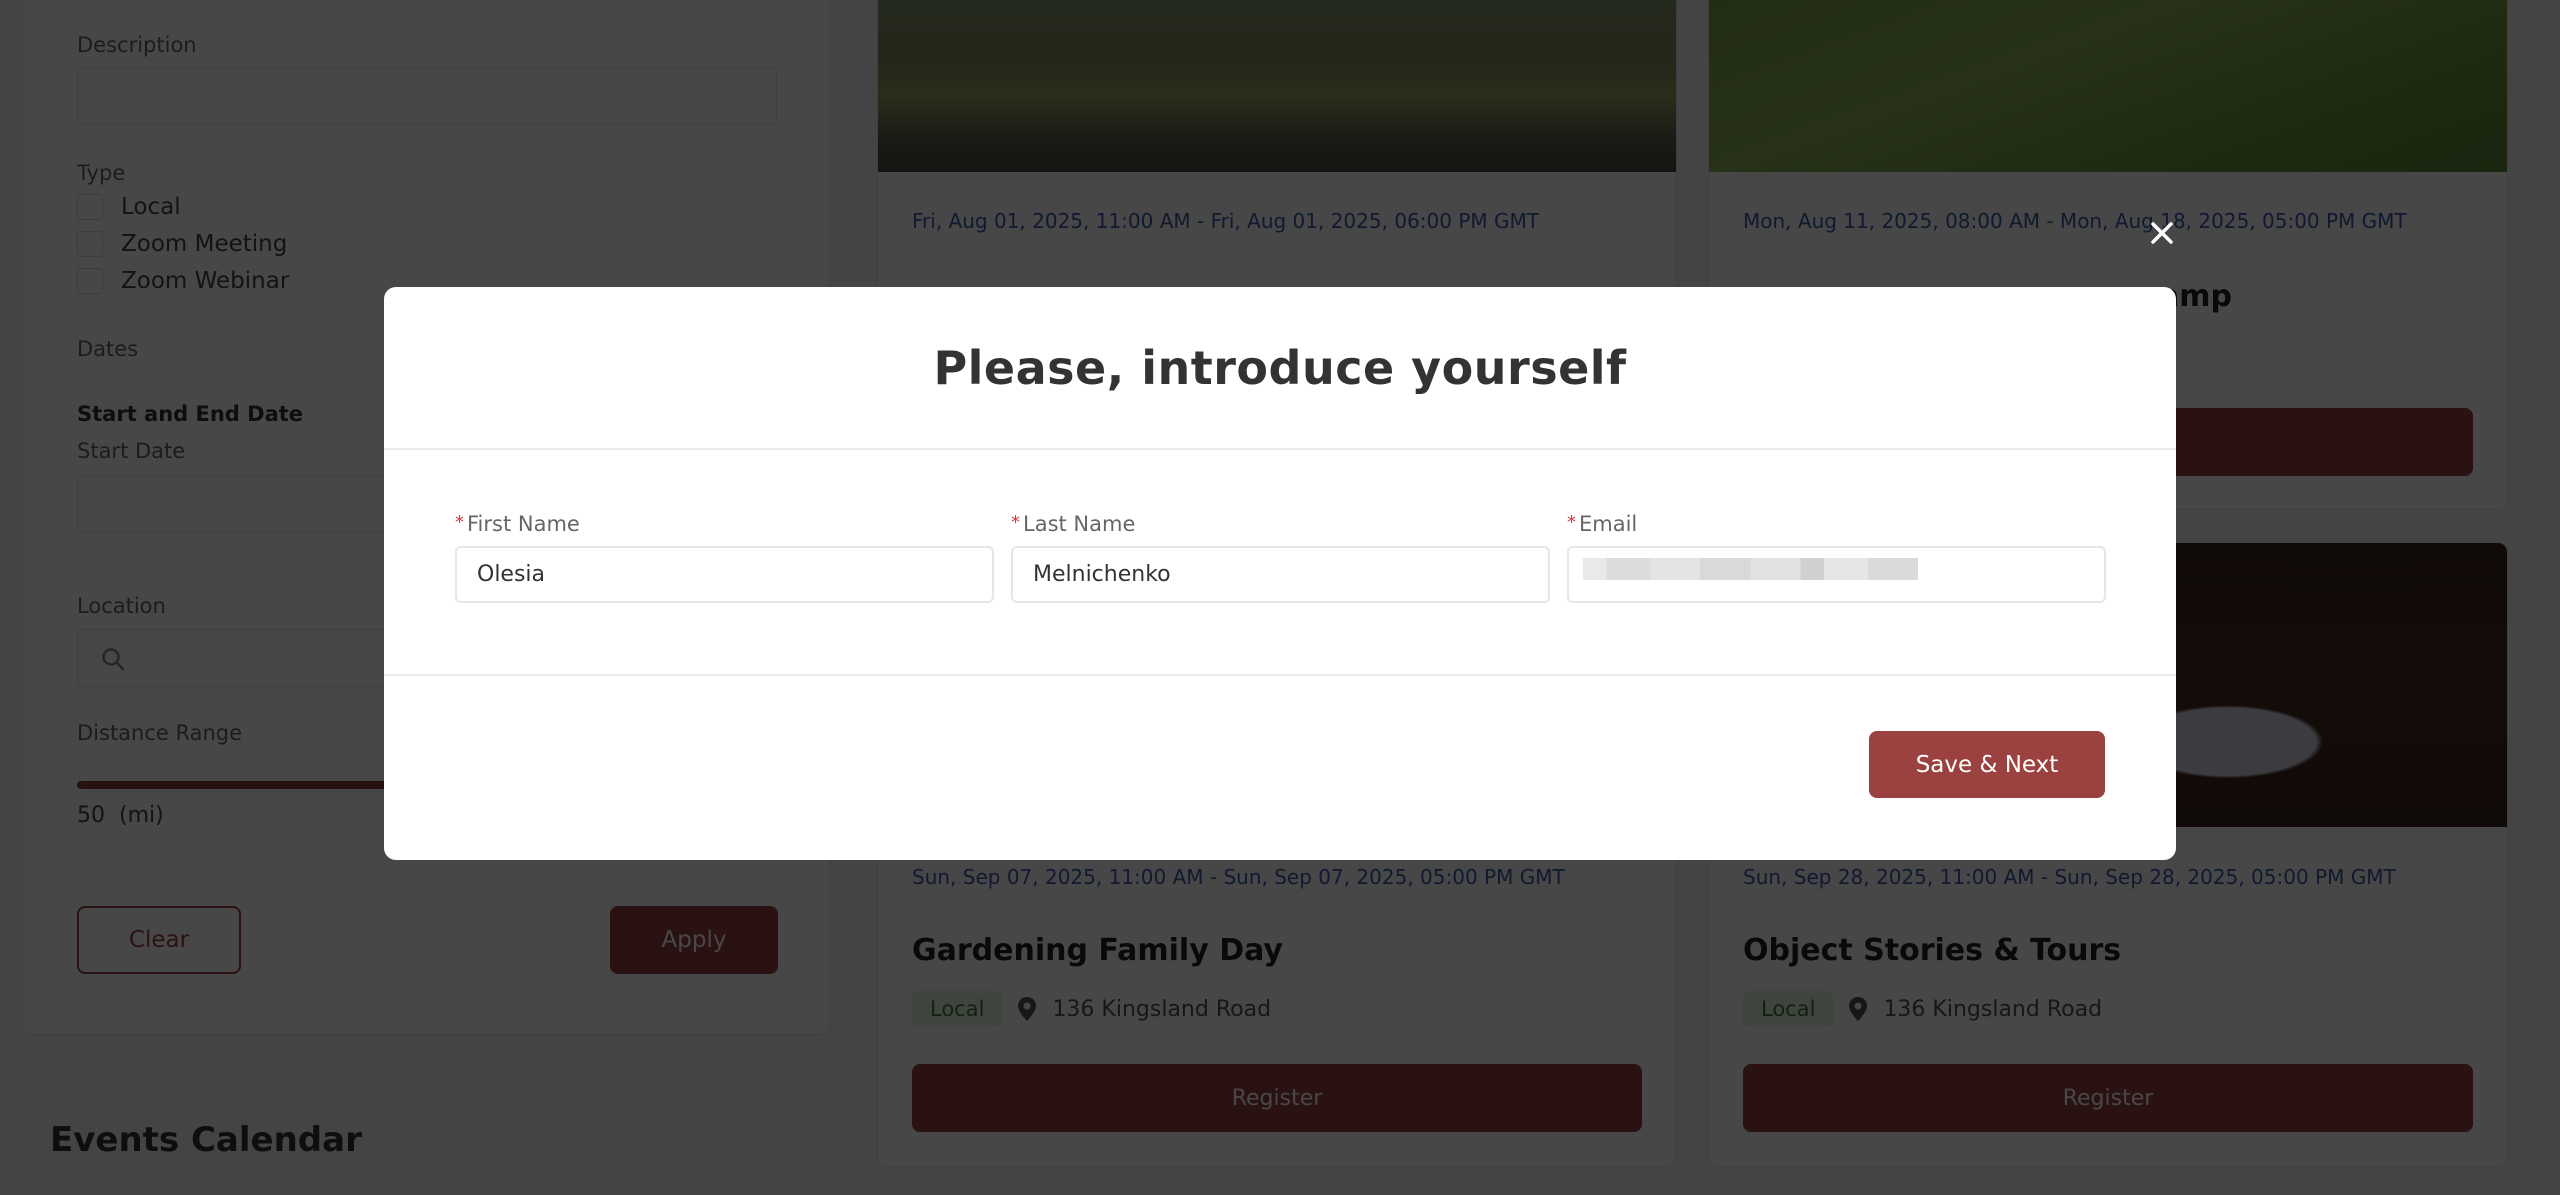  I want to click on last-name-field: * Last Name, so click(1280, 557).